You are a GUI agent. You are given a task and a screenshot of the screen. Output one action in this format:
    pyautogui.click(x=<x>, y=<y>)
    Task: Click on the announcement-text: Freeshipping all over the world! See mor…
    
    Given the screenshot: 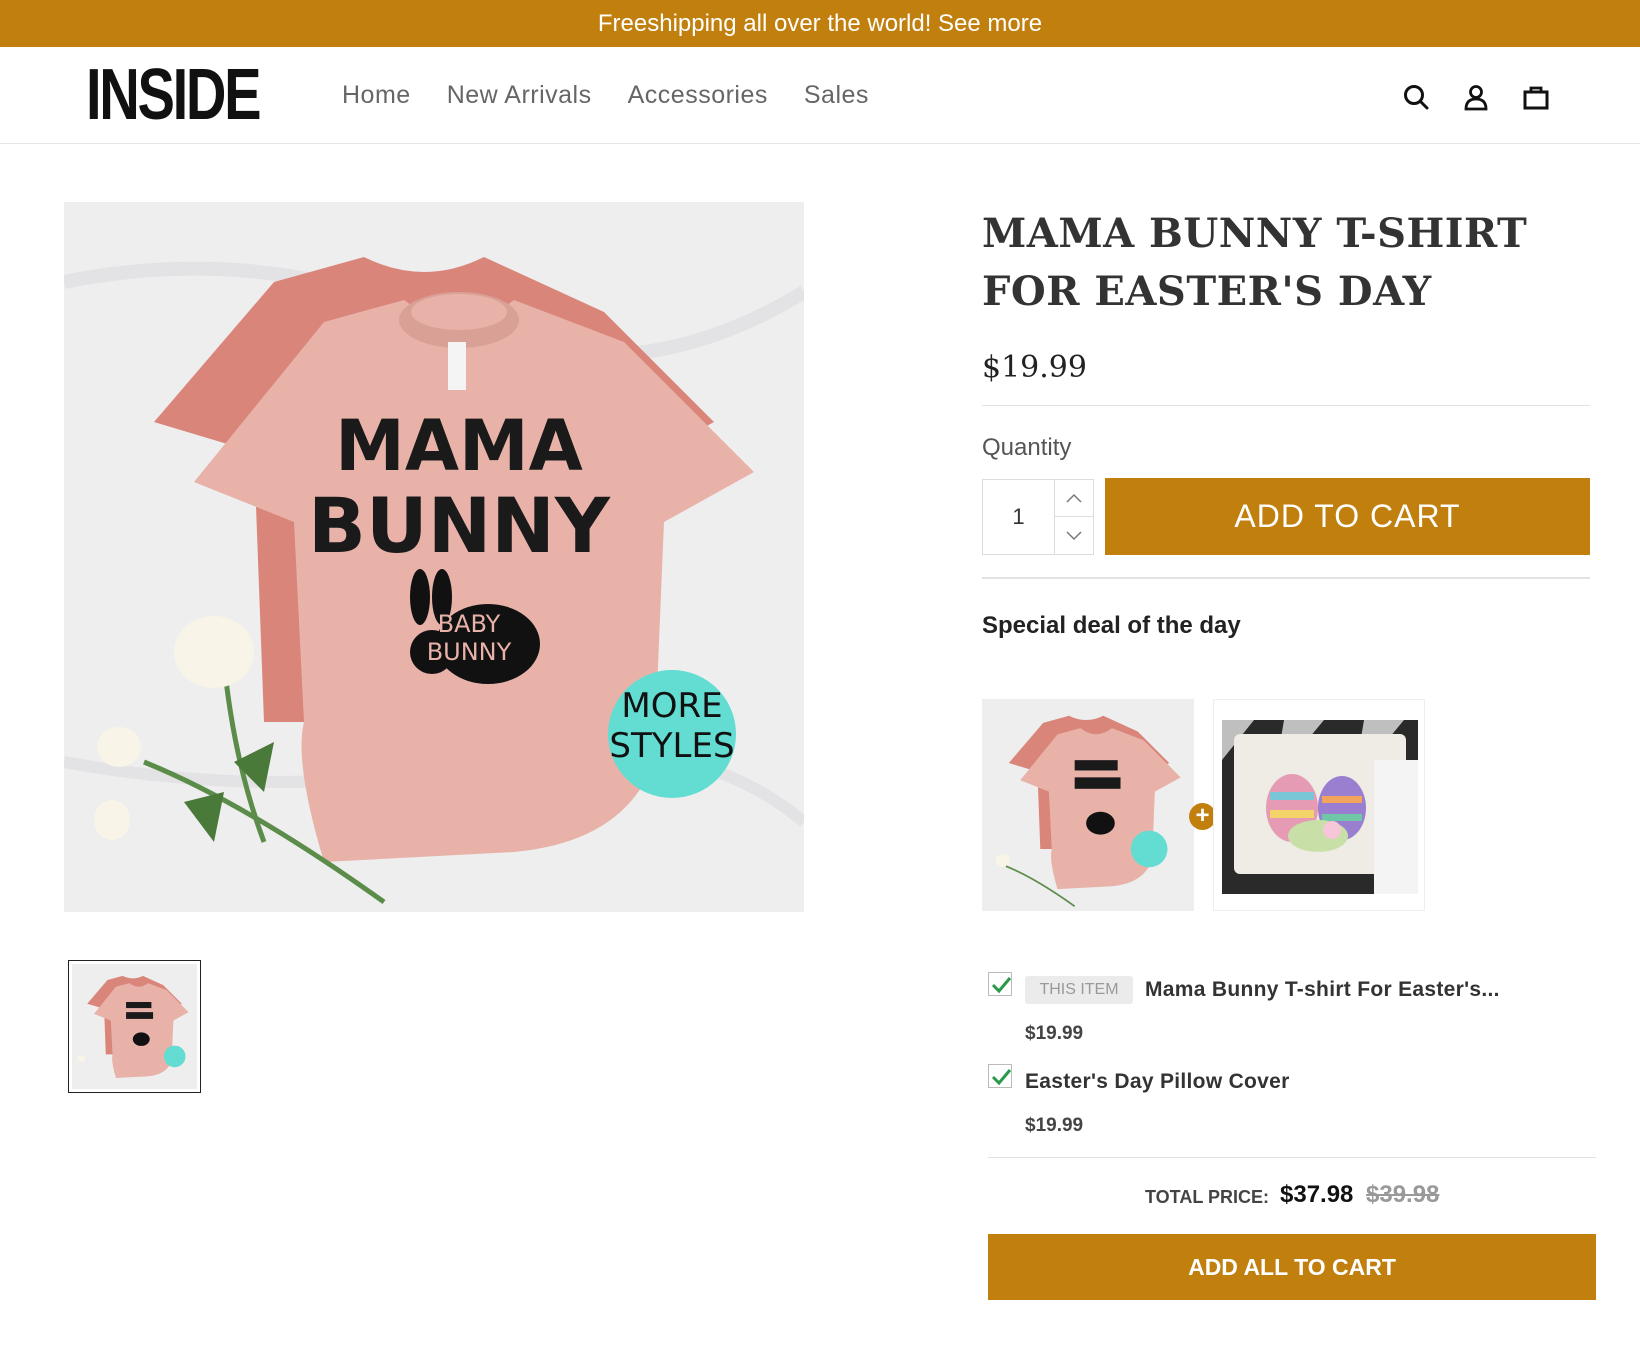 What is the action you would take?
    pyautogui.click(x=820, y=23)
    